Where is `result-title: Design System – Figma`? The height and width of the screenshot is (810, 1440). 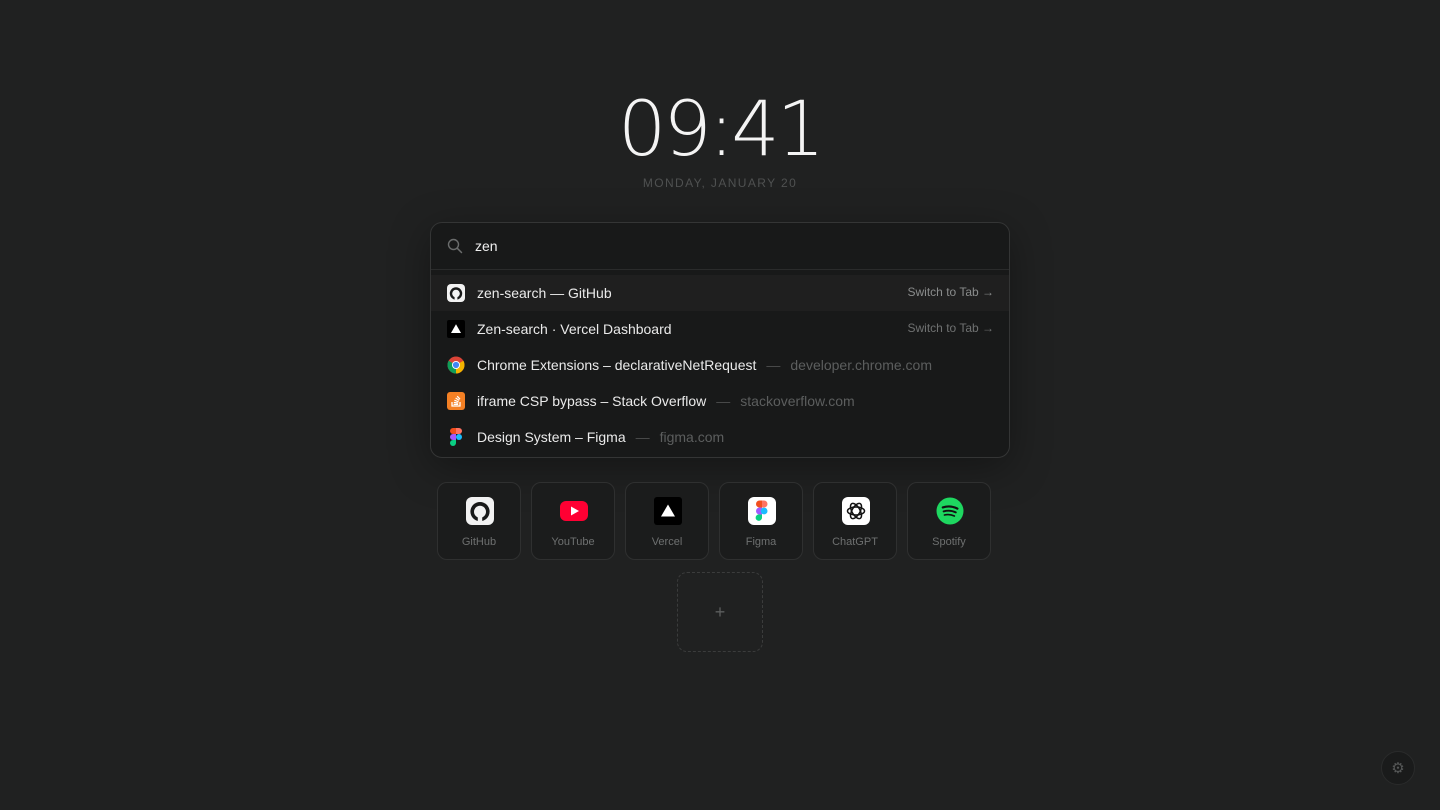
result-title: Design System – Figma is located at coordinates (551, 437).